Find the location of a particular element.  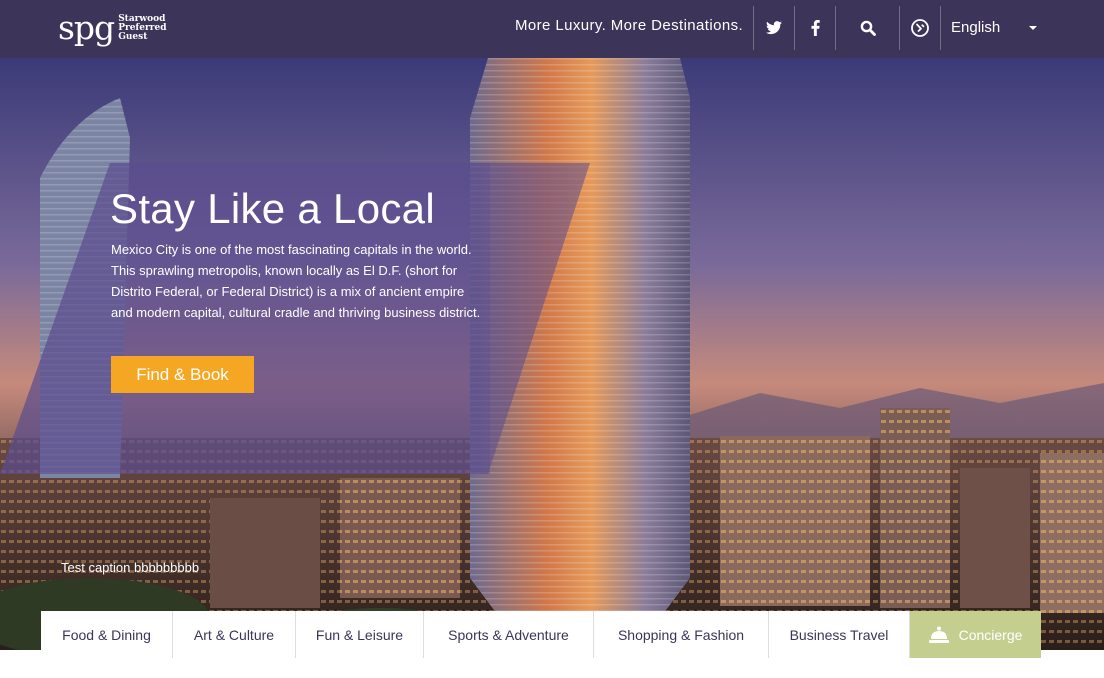

tab-sports-adventure: Sports & Adventure is located at coordinates (509, 634).